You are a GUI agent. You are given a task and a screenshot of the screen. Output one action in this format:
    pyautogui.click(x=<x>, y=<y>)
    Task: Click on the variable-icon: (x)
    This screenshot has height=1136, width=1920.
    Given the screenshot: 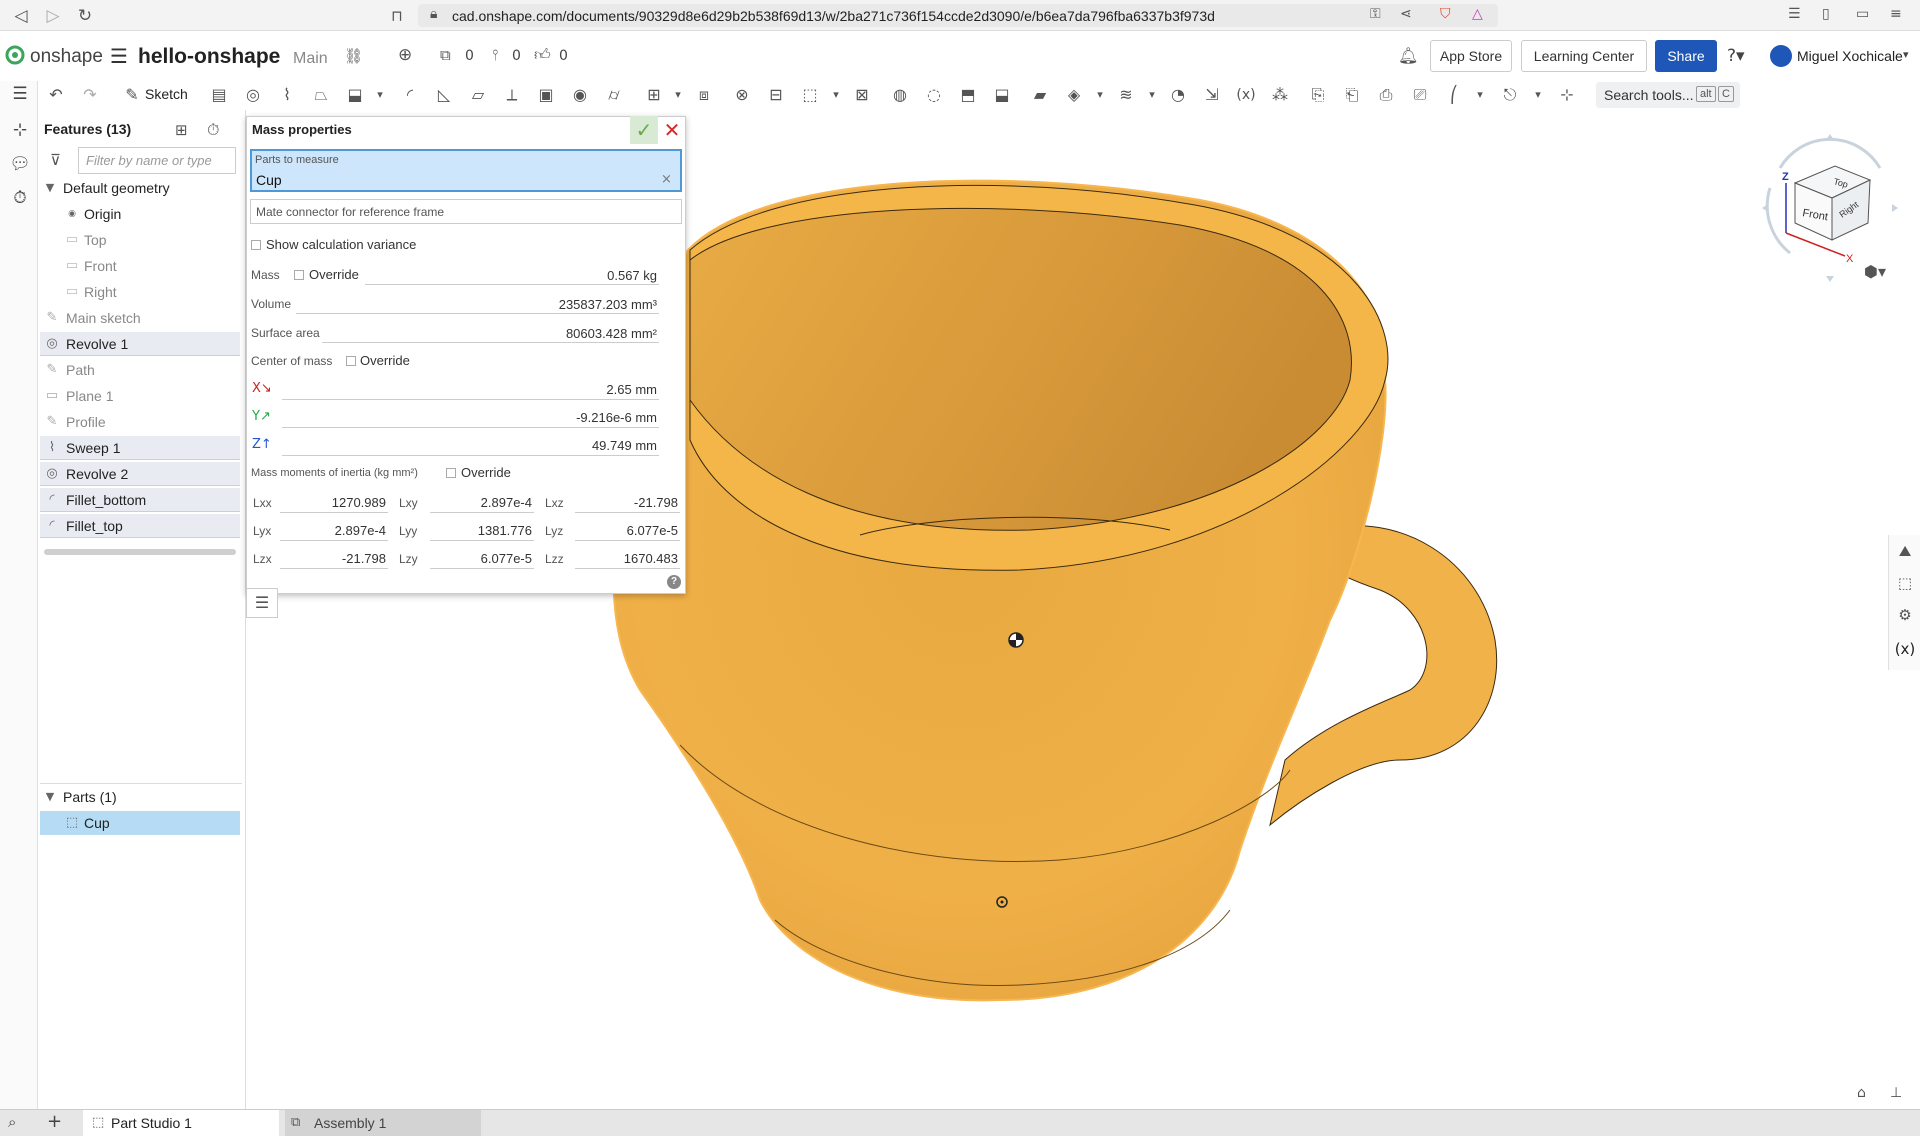 What is the action you would take?
    pyautogui.click(x=1246, y=95)
    